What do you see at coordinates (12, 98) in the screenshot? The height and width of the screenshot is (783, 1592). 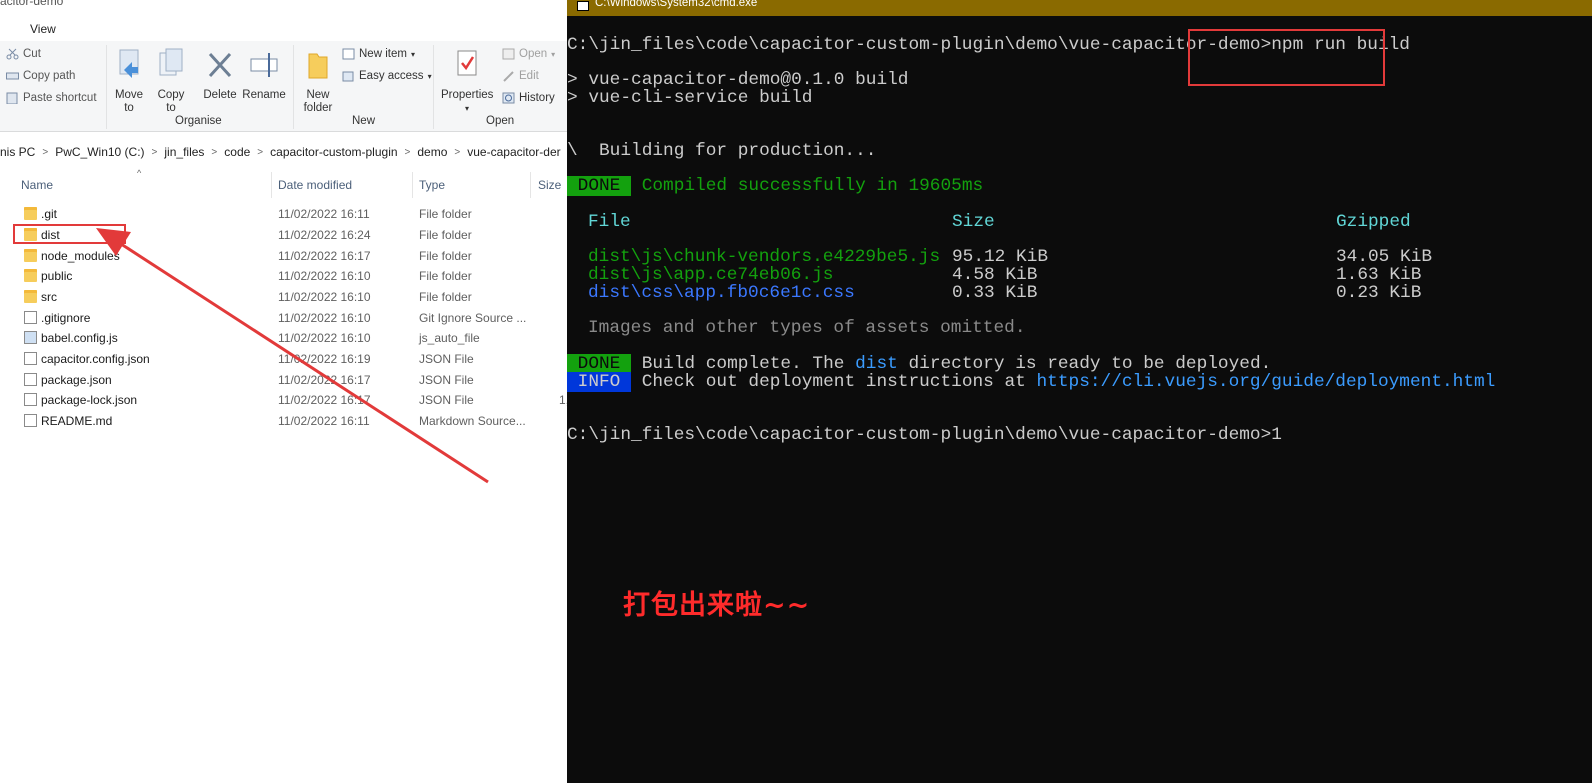 I see `paste-shortcut-icon` at bounding box center [12, 98].